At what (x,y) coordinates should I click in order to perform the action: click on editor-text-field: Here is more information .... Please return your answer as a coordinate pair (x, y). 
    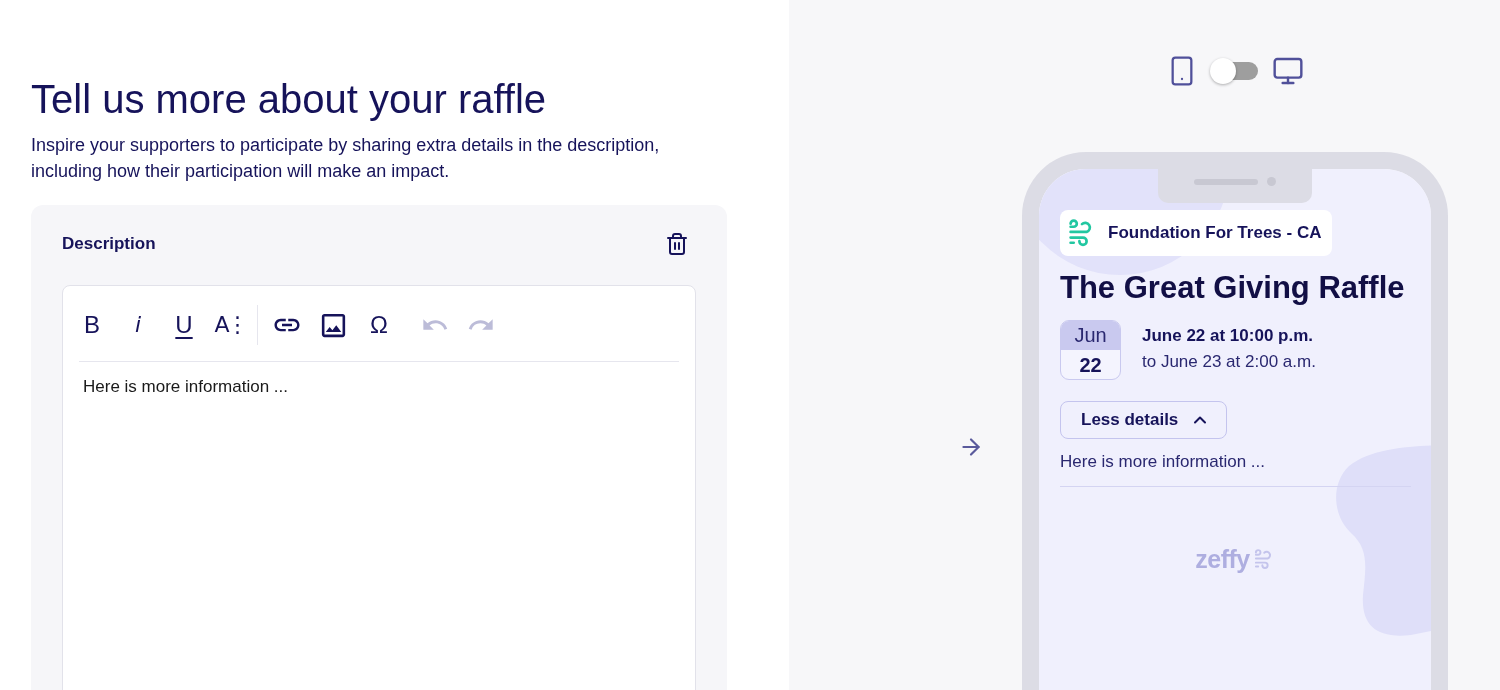
    Looking at the image, I should click on (379, 387).